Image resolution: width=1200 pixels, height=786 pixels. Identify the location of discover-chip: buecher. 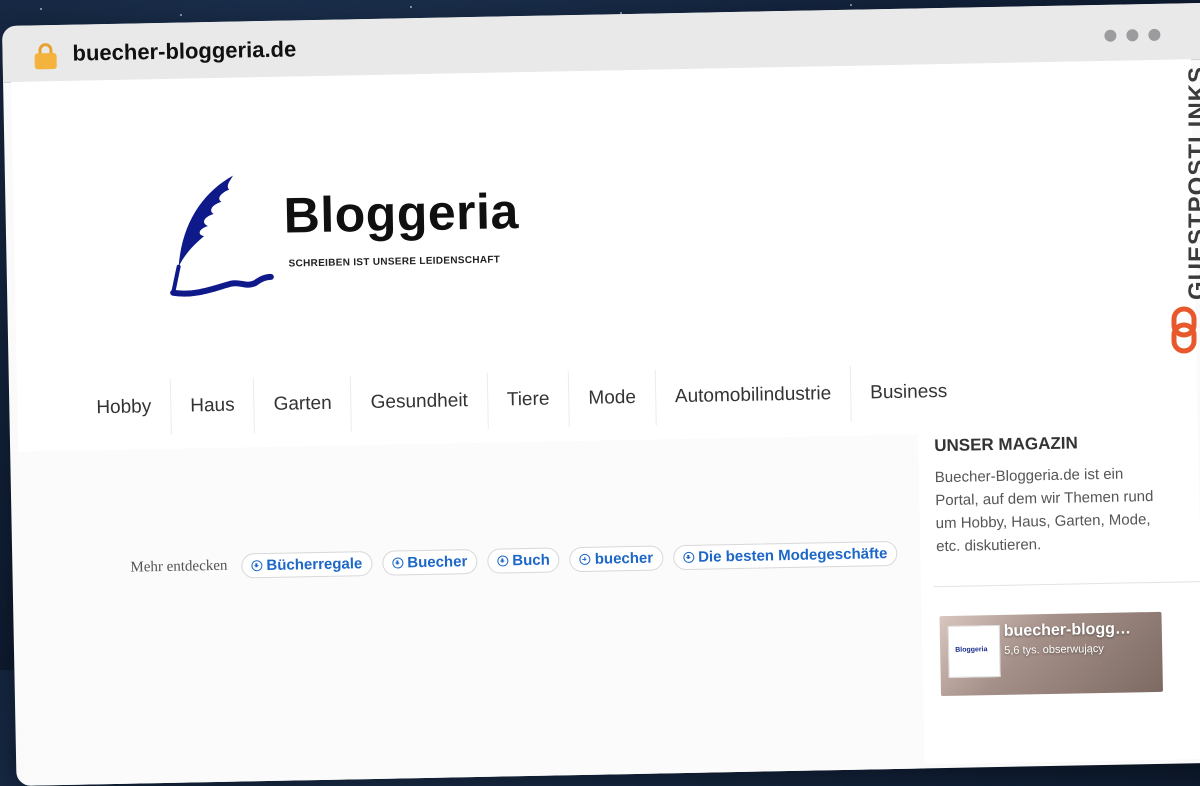
(616, 559).